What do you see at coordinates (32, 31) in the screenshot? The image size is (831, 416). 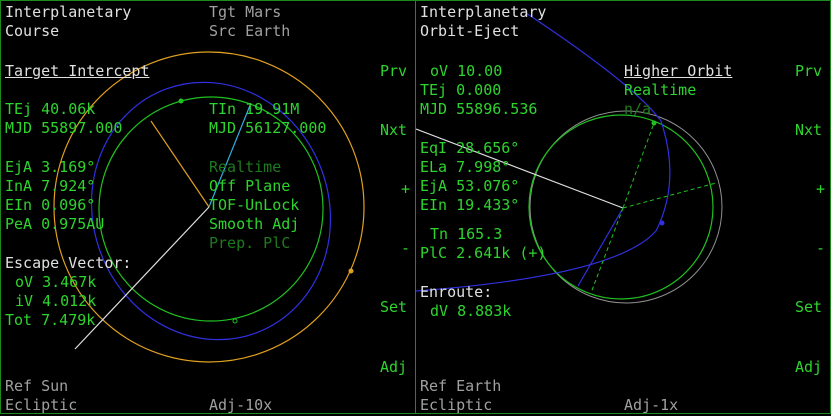 I see `mfd-title-line2: Course` at bounding box center [32, 31].